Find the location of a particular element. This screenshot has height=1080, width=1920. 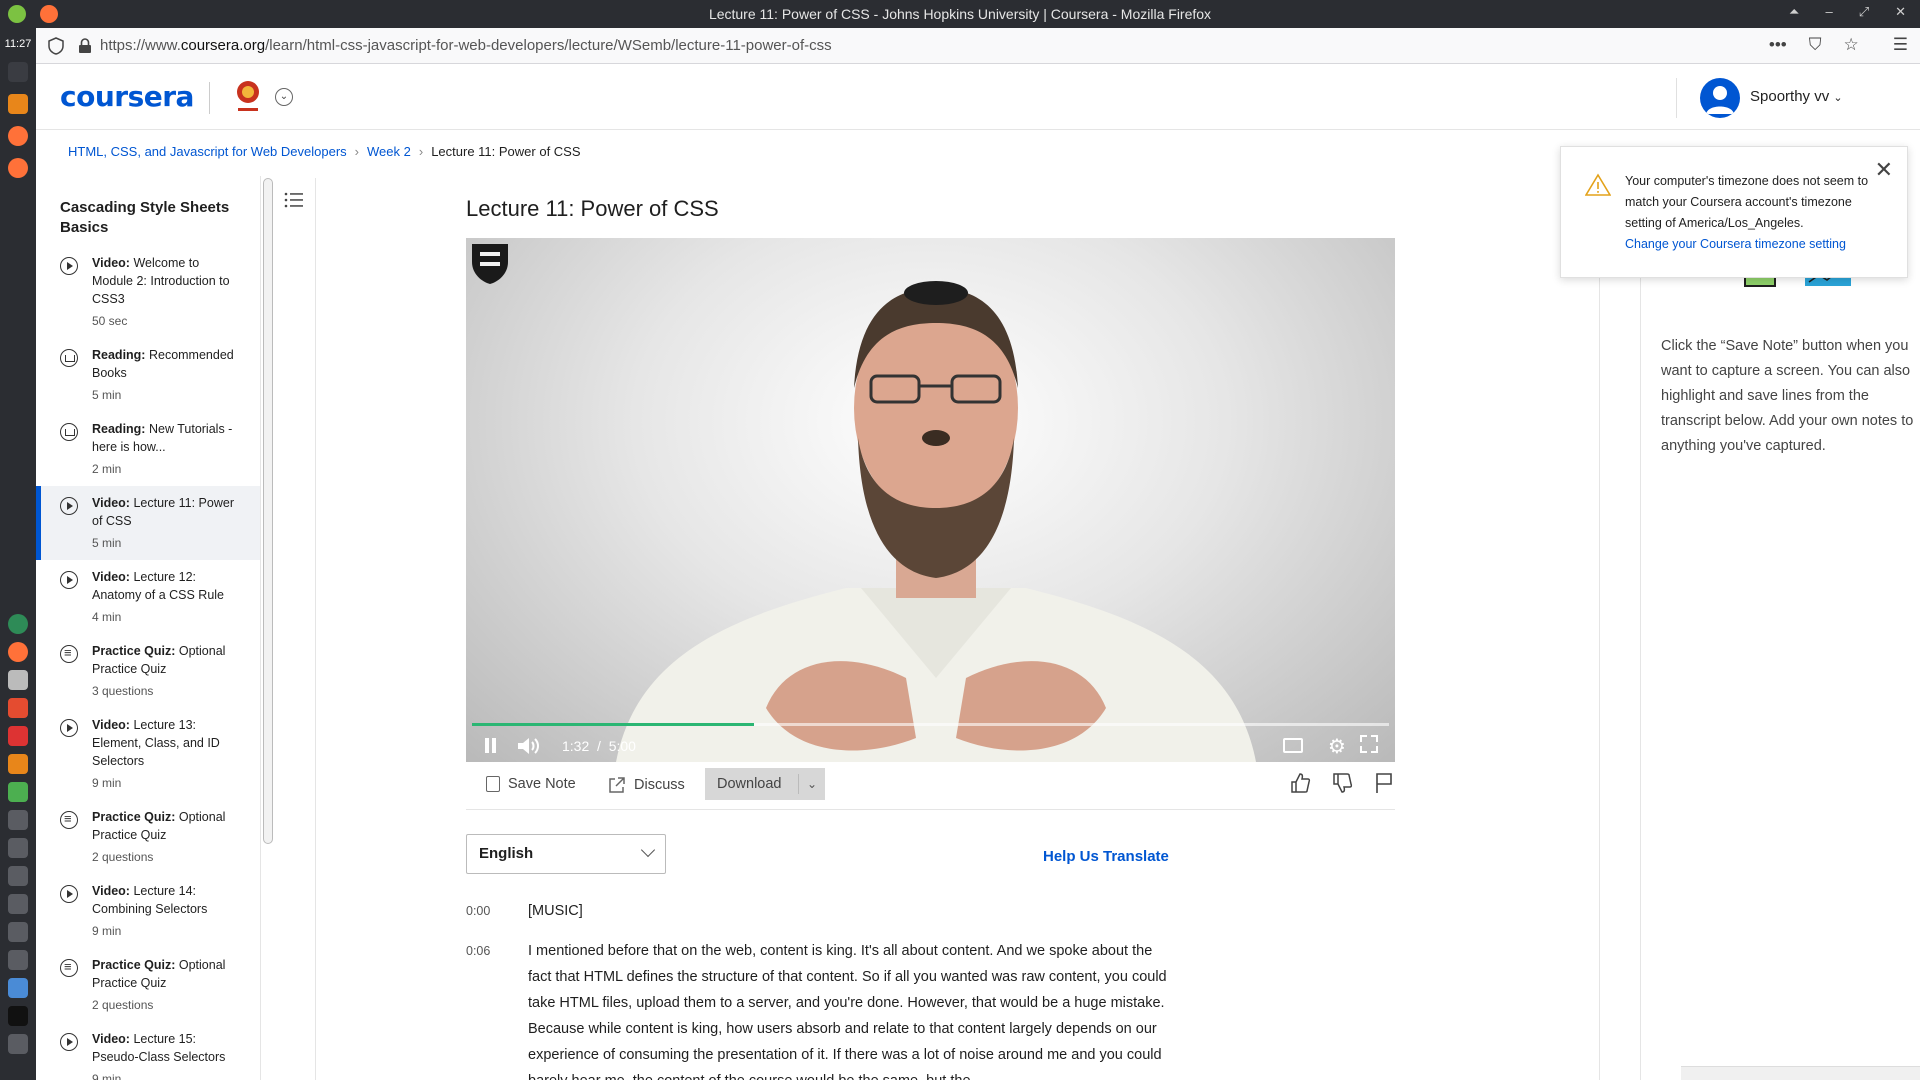

sidebar-item: Reading: Recommended Books 5 min is located at coordinates (148, 375).